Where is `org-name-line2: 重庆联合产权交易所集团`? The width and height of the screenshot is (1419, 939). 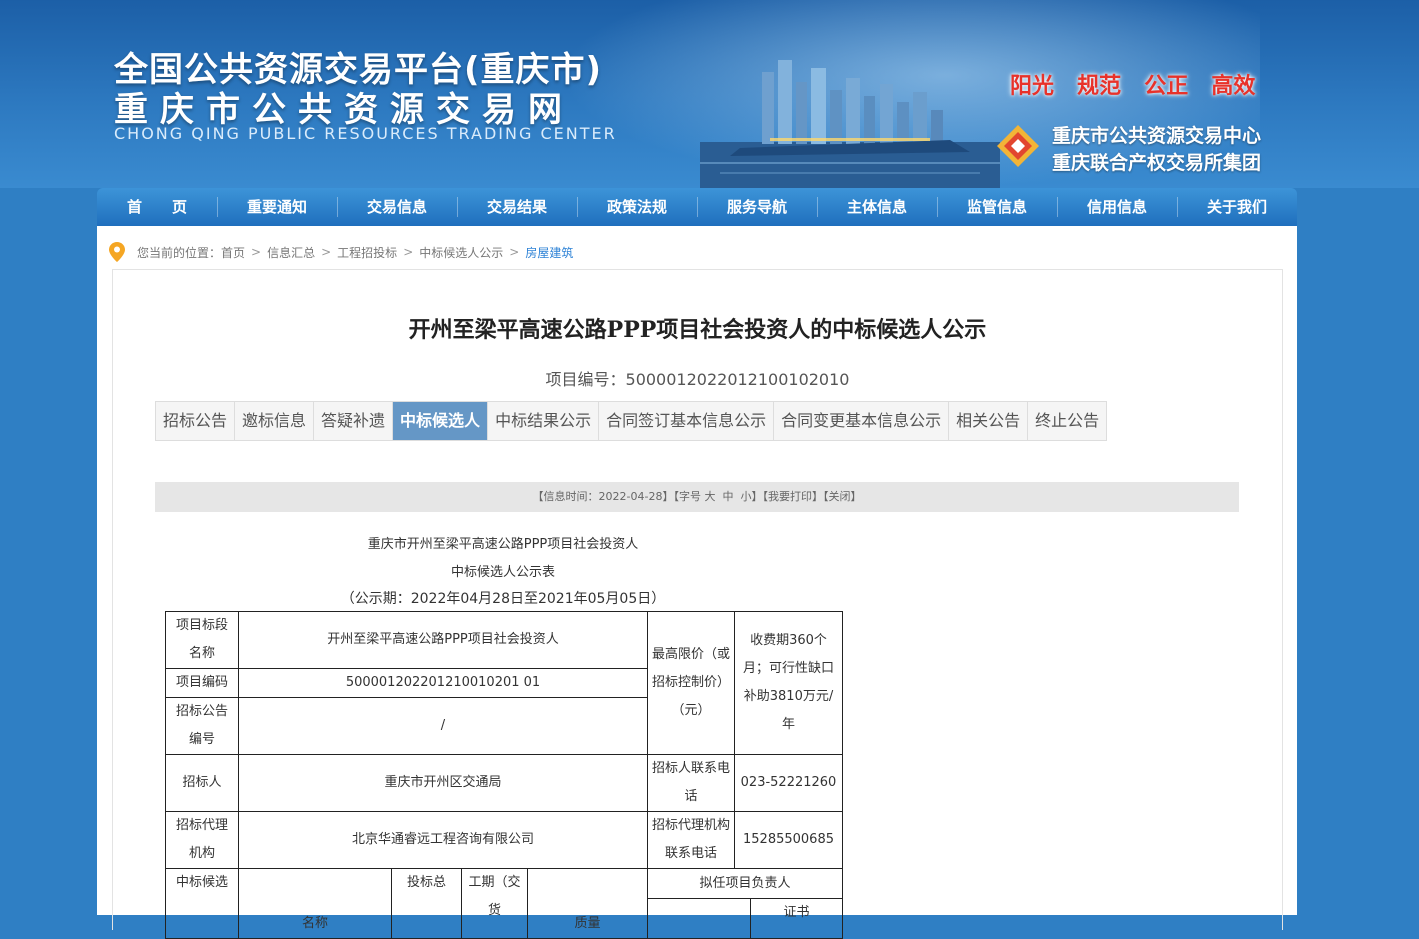 org-name-line2: 重庆联合产权交易所集团 is located at coordinates (1157, 163).